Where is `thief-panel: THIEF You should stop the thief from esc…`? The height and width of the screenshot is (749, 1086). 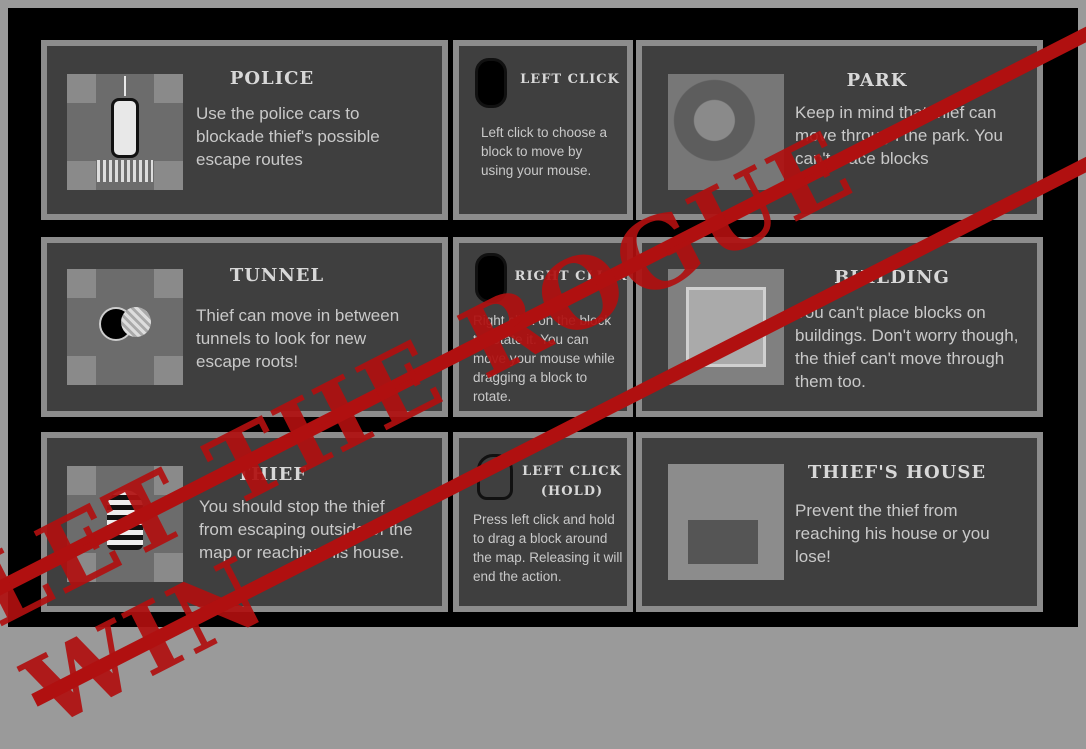 thief-panel: THIEF You should stop the thief from esc… is located at coordinates (244, 522).